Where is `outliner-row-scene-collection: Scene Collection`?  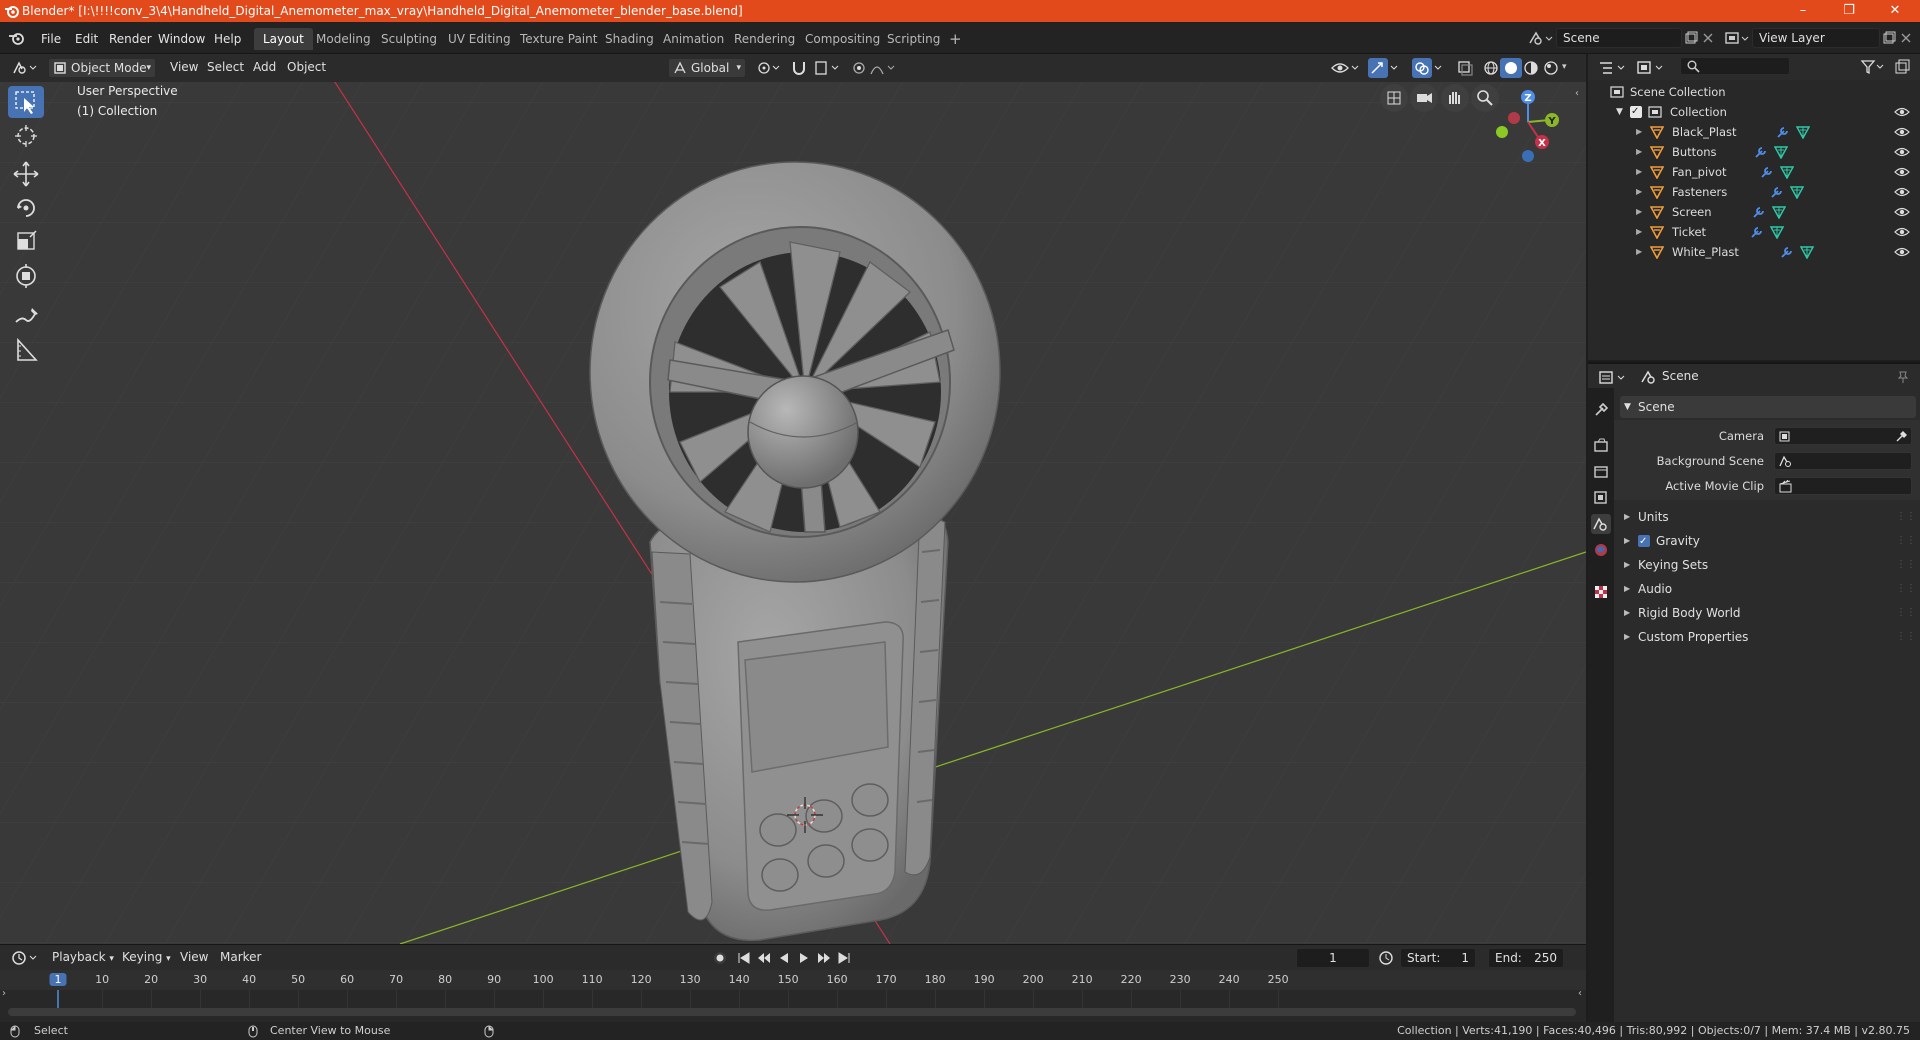
outliner-row-scene-collection: Scene Collection is located at coordinates (1754, 92).